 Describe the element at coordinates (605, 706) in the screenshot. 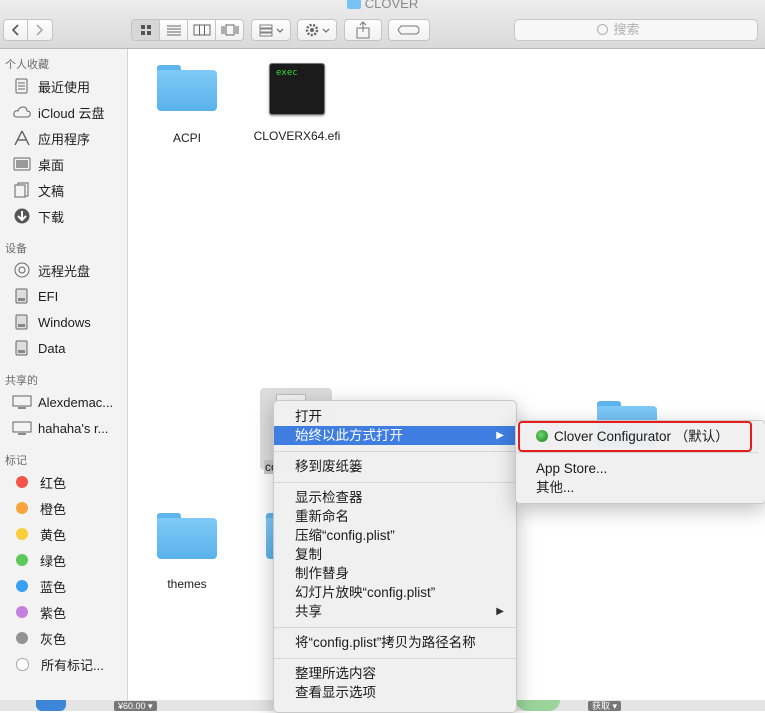

I see `get-badge: 获取 ▾` at that location.